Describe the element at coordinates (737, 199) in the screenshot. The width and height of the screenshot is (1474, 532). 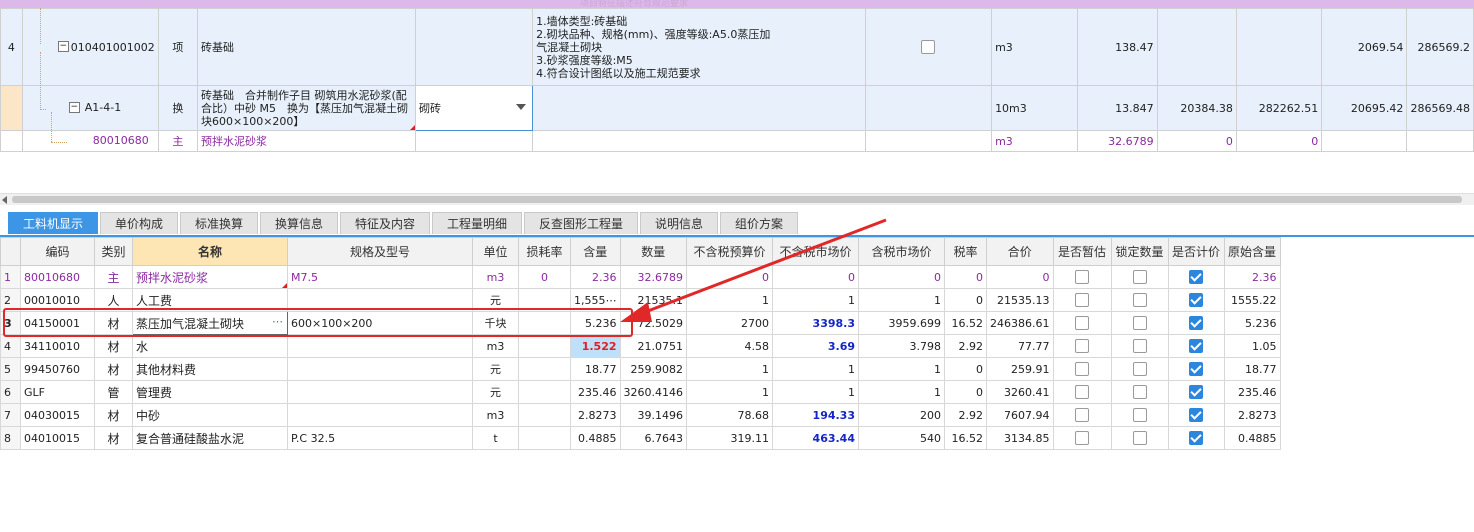
I see `scrollbar-thumb` at that location.